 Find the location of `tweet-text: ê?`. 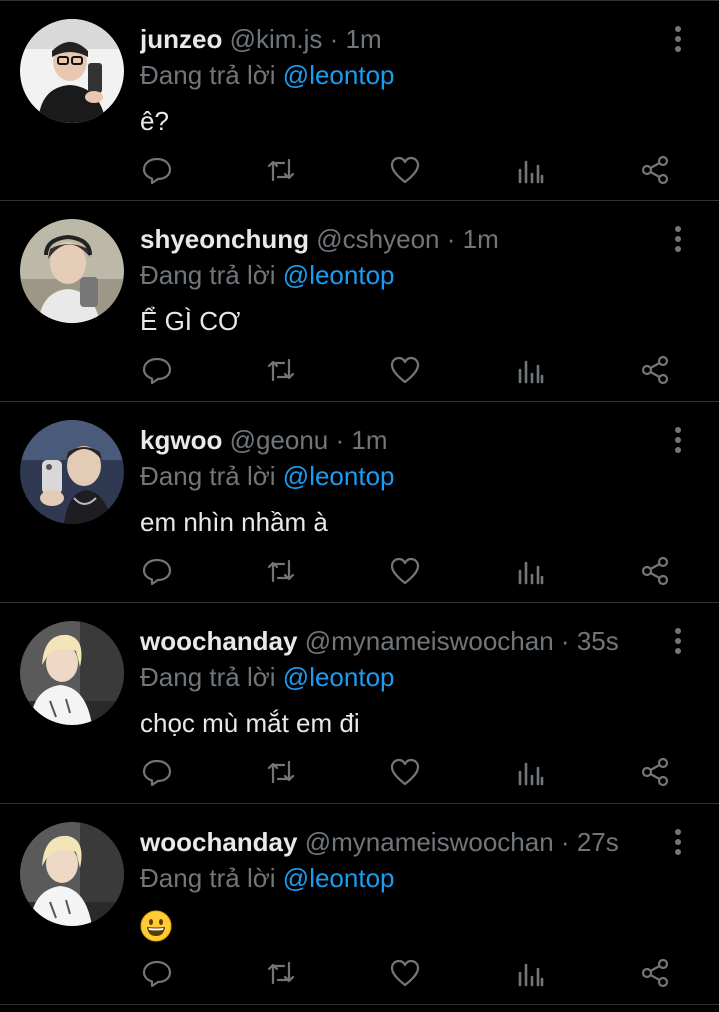

tweet-text: ê? is located at coordinates (154, 121).